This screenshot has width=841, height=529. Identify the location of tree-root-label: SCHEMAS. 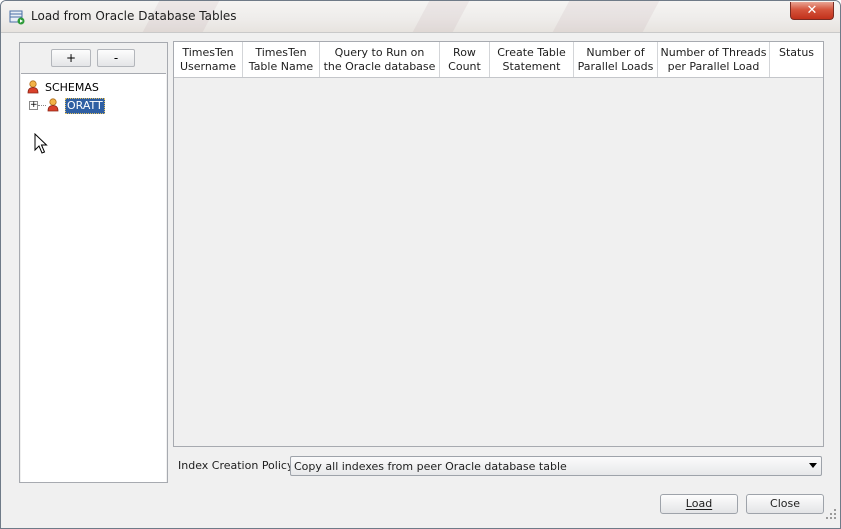
(72, 87).